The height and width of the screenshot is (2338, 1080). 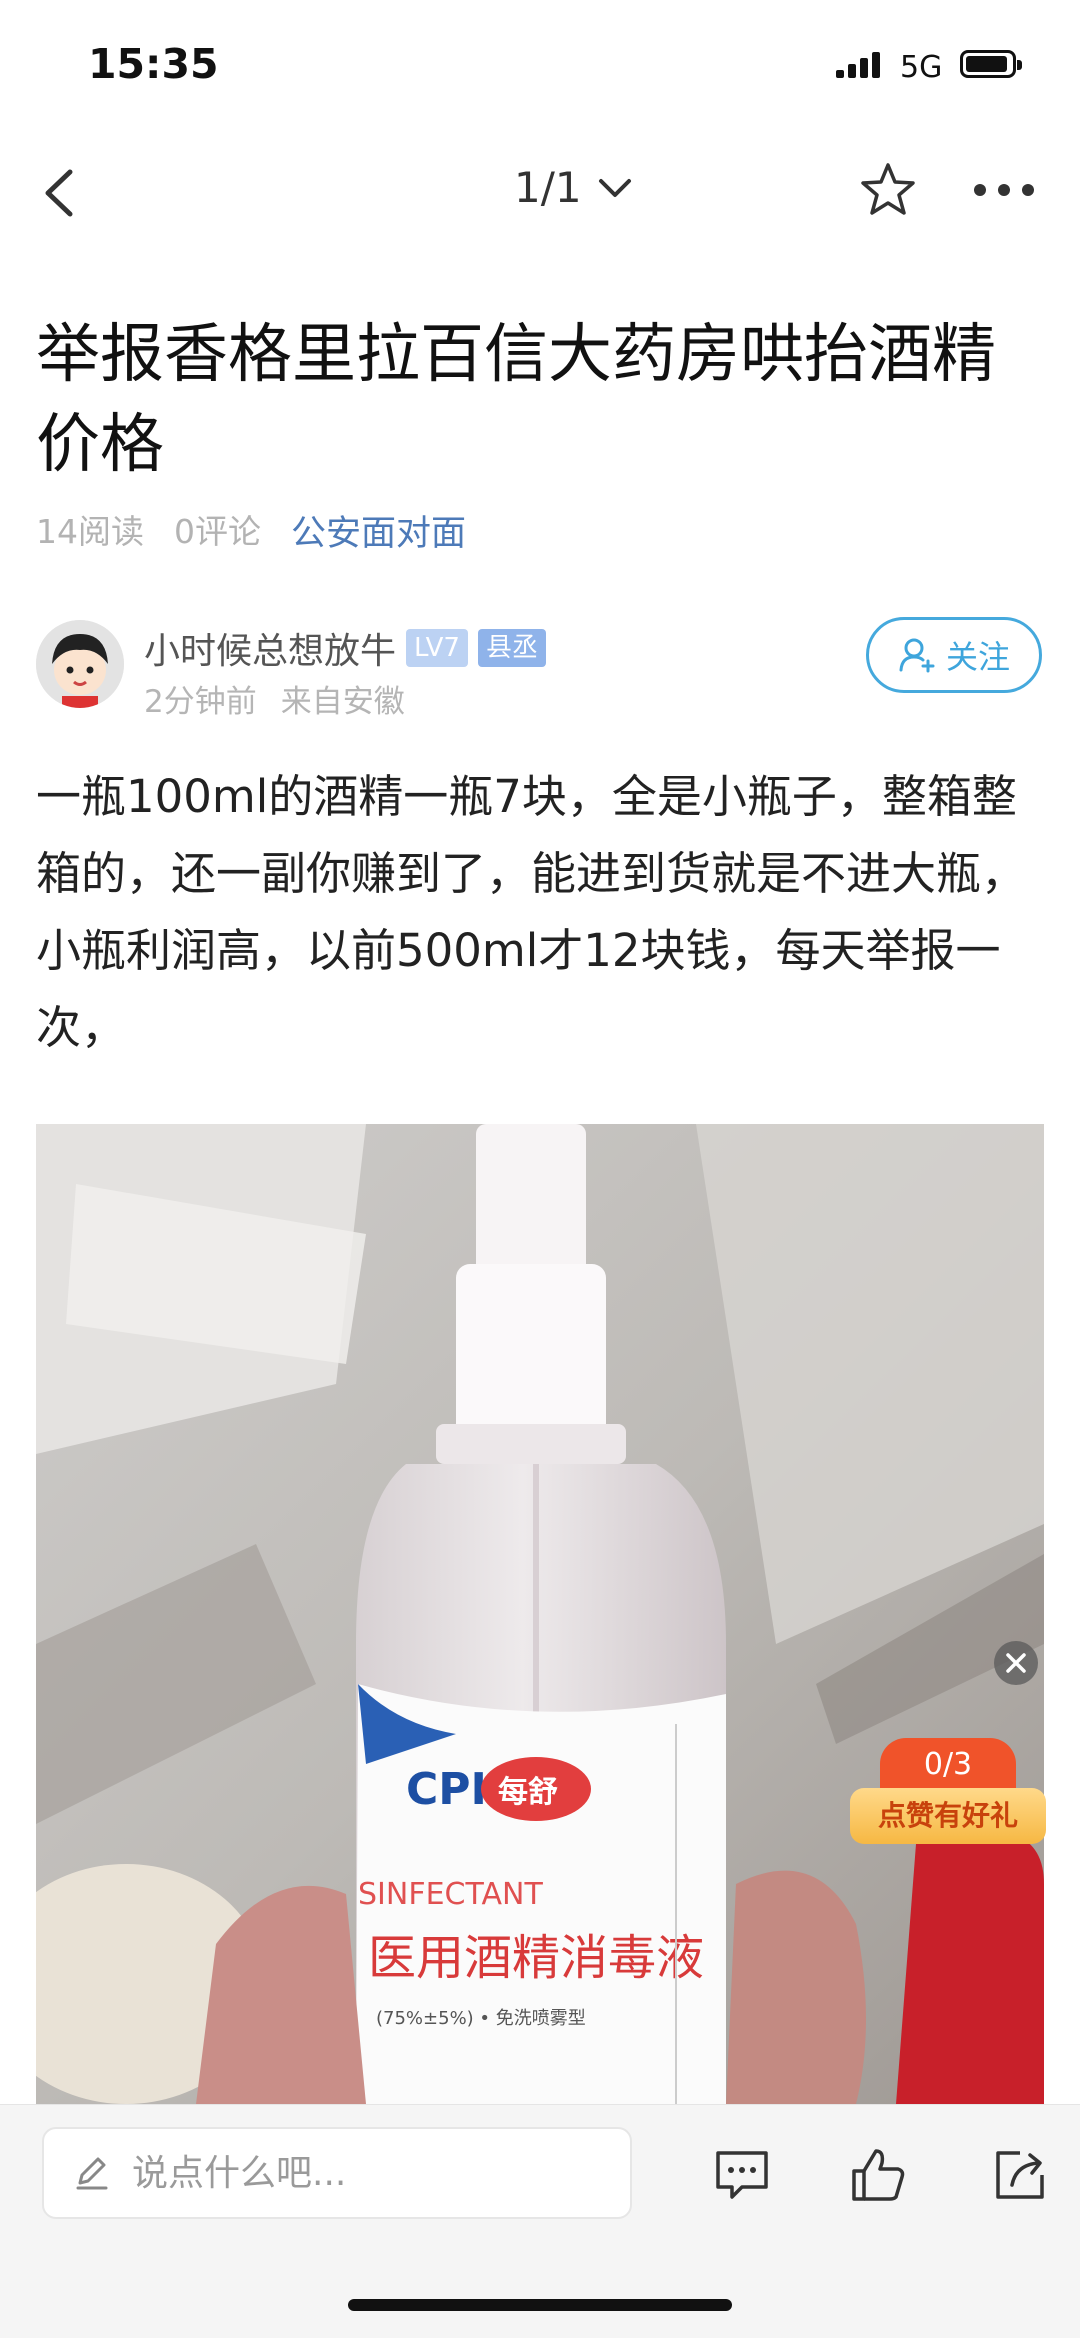 What do you see at coordinates (342, 702) in the screenshot?
I see `post-location: 来自安徽` at bounding box center [342, 702].